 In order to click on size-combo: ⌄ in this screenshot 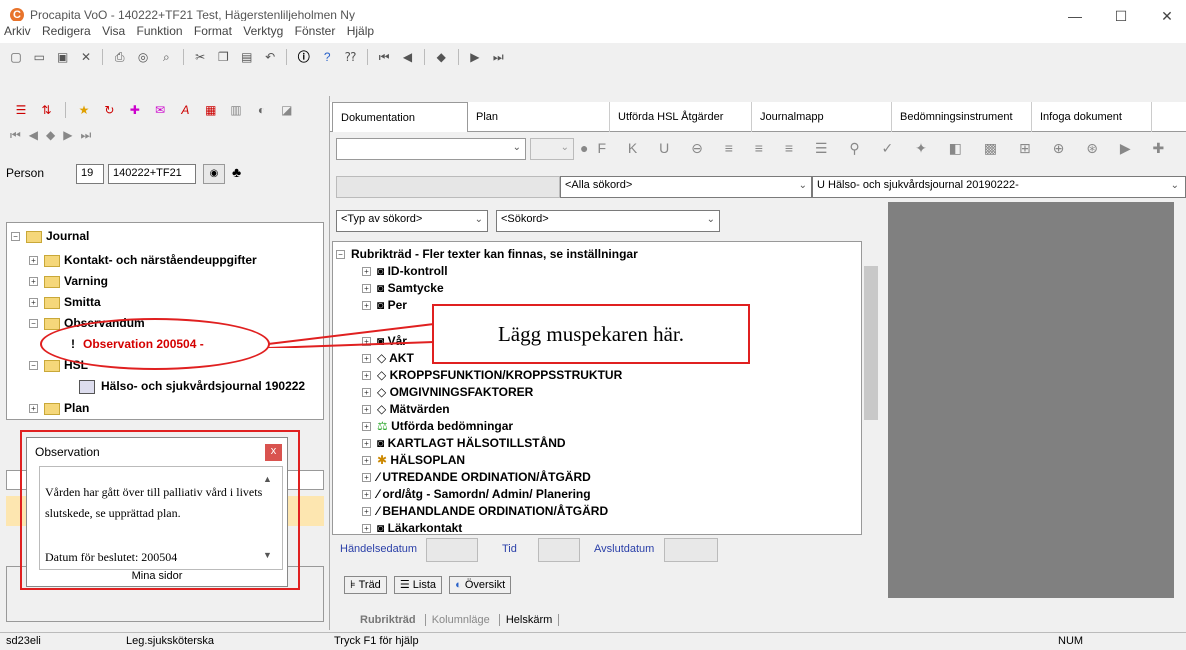, I will do `click(552, 149)`.